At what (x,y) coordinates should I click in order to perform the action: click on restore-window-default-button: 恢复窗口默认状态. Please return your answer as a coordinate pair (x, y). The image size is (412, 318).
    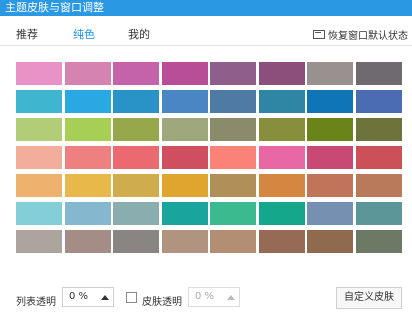
    Looking at the image, I should click on (360, 34).